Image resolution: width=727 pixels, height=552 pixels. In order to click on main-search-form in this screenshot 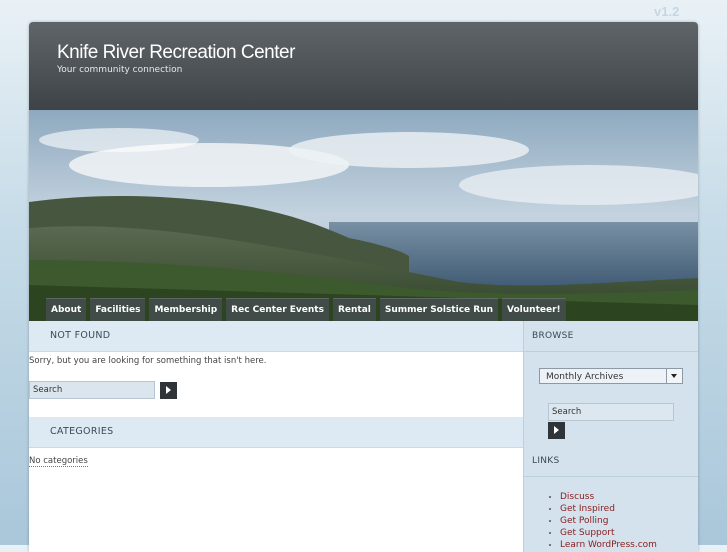, I will do `click(276, 390)`.